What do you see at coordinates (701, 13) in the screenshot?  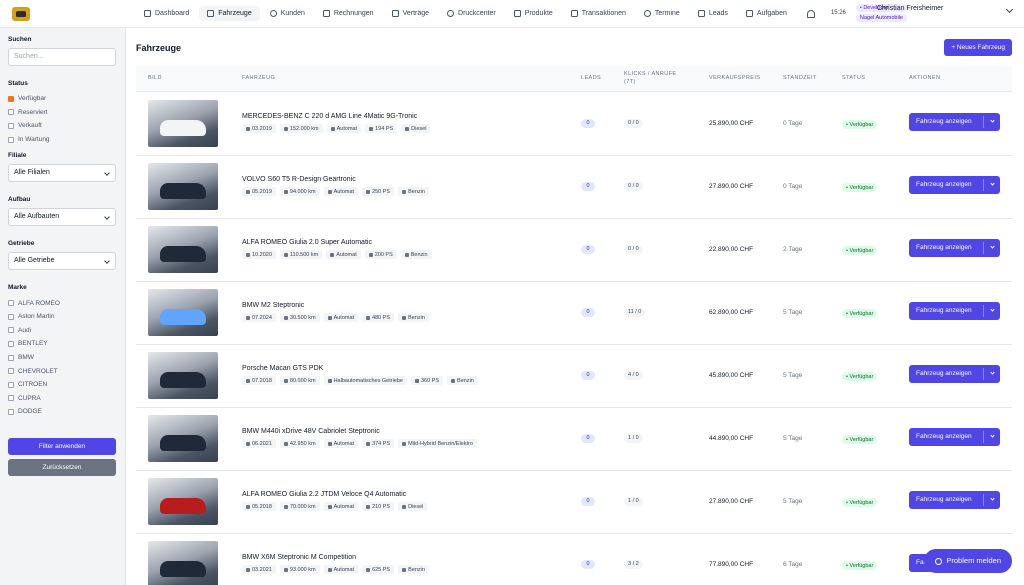 I see `leads-icon` at bounding box center [701, 13].